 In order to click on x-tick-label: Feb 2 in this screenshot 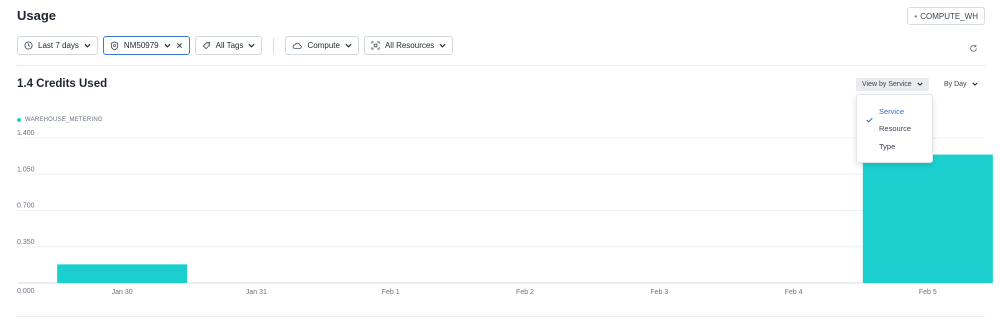, I will do `click(525, 292)`.